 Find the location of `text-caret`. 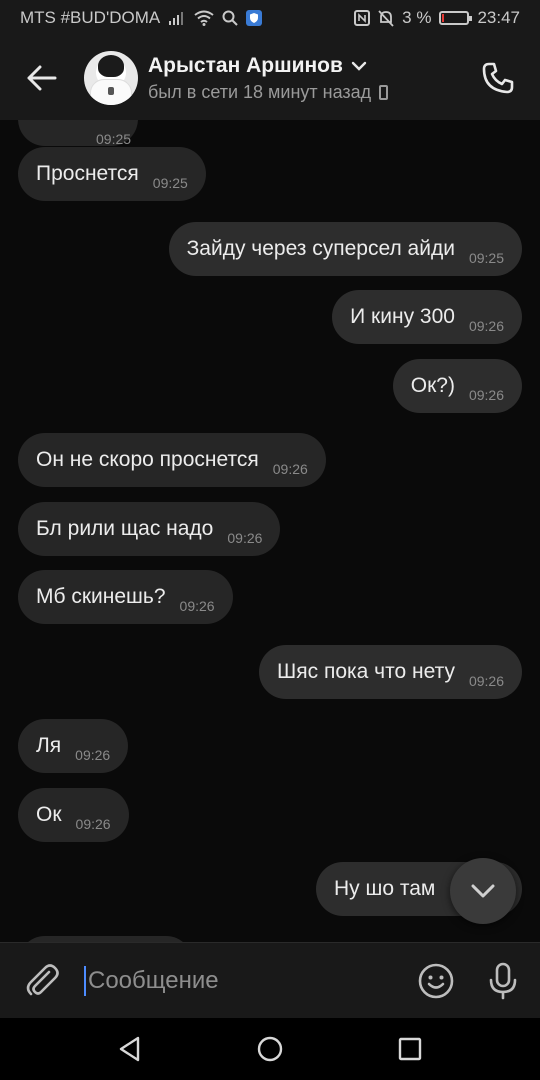

text-caret is located at coordinates (85, 980).